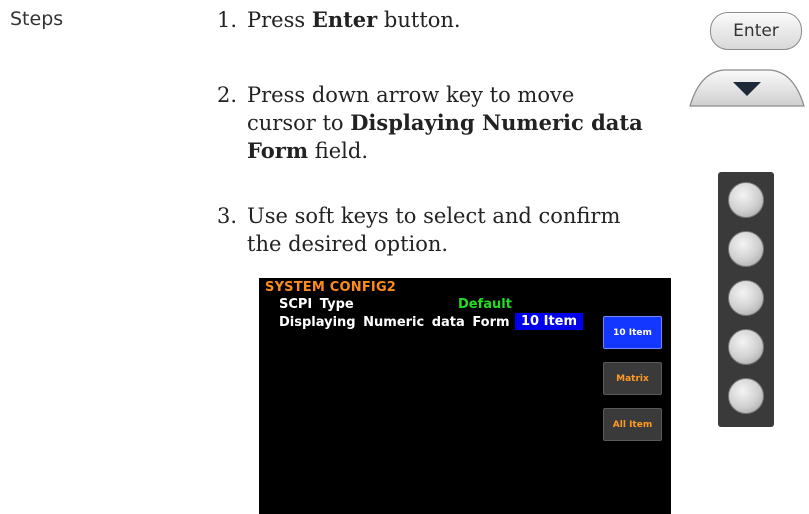  Describe the element at coordinates (331, 287) in the screenshot. I see `screen-title: SYSTEM CONFIG2` at that location.